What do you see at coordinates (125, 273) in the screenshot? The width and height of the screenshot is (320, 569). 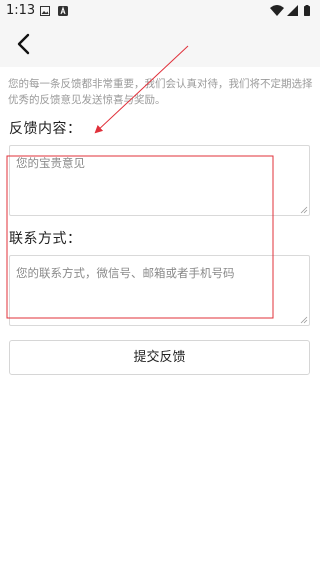 I see `contact-placeholder: 您的联系方式，微信号、邮箱或者手机号码` at bounding box center [125, 273].